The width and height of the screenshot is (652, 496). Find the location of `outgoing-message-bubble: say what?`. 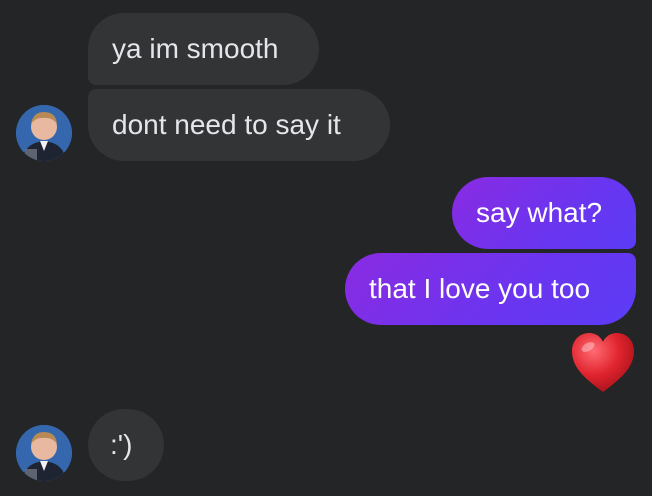

outgoing-message-bubble: say what? is located at coordinates (544, 213).